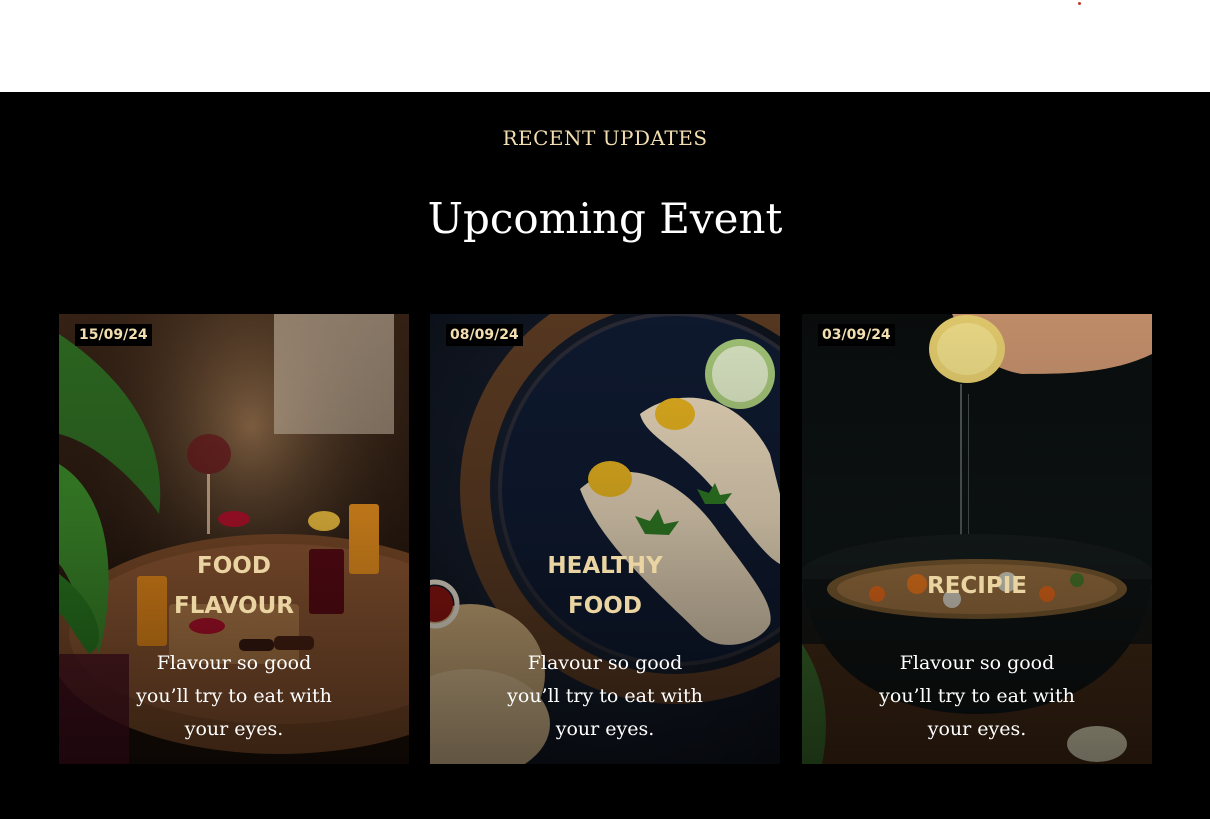 This screenshot has height=819, width=1210. What do you see at coordinates (605, 218) in the screenshot?
I see `section-heading: Upcoming Event` at bounding box center [605, 218].